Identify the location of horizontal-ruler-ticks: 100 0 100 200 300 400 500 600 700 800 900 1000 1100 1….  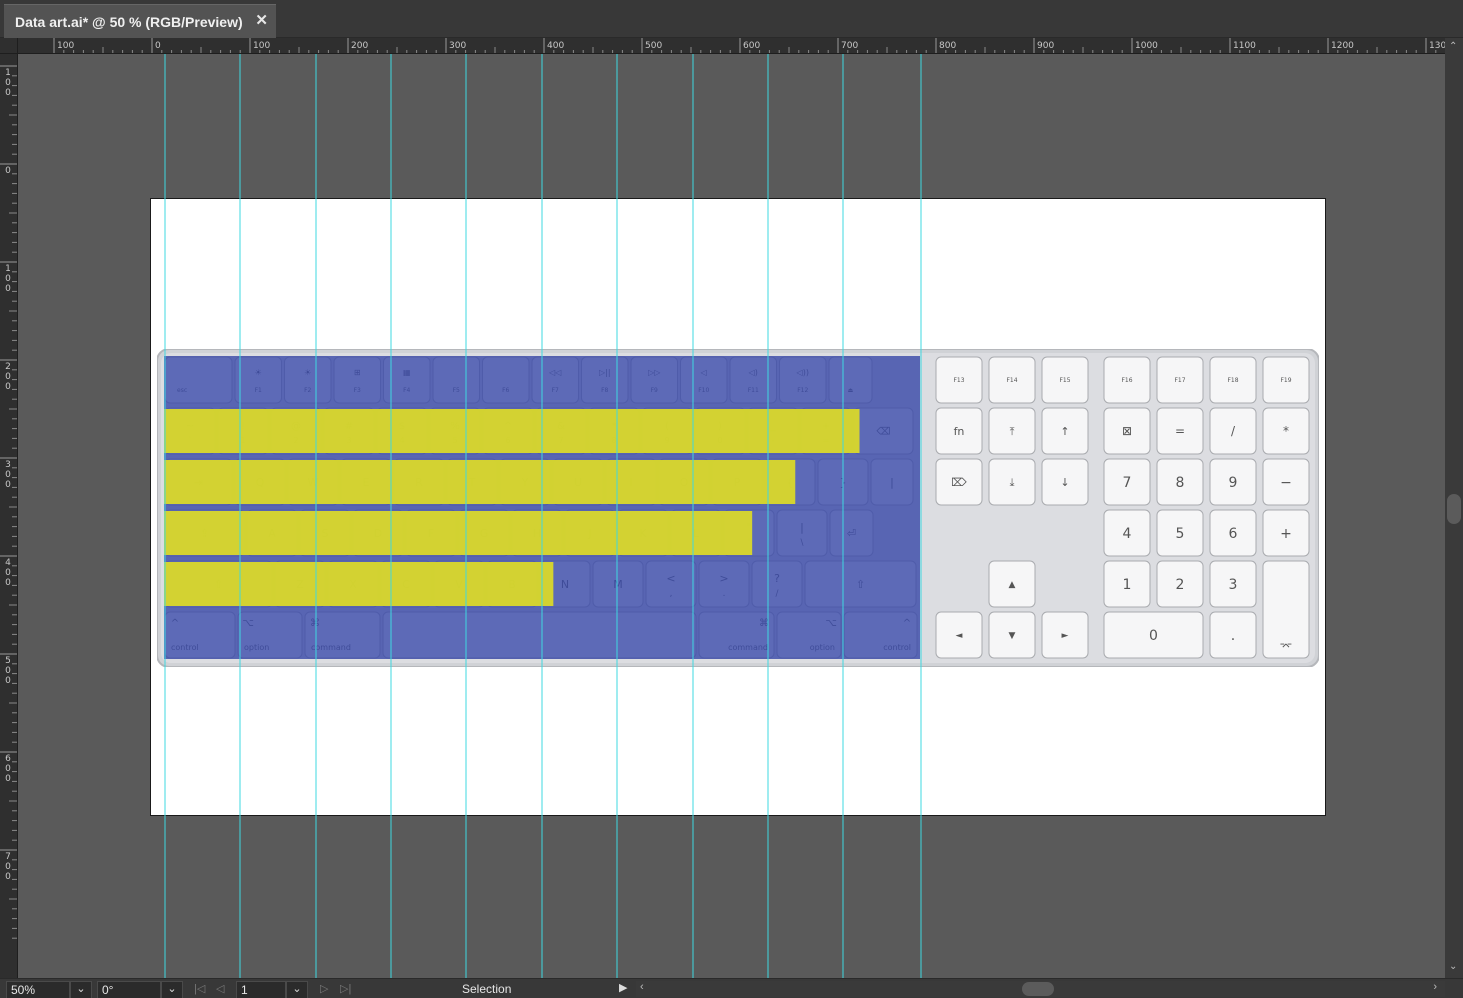
(749, 45).